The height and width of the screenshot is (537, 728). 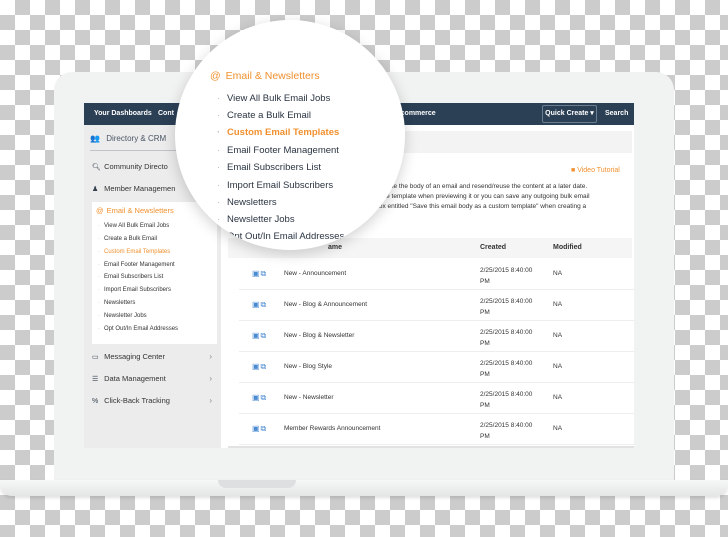 What do you see at coordinates (122, 316) in the screenshot?
I see `sidebar-link-newsletter-jobs: Newsletter Jobs` at bounding box center [122, 316].